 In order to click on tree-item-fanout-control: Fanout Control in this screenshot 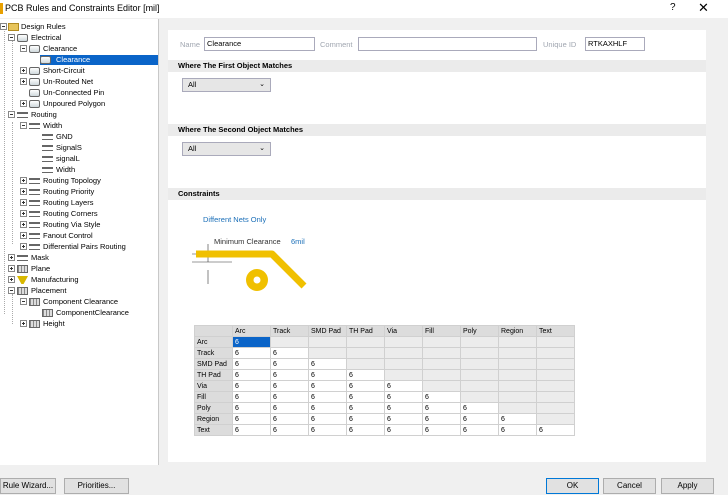, I will do `click(79, 236)`.